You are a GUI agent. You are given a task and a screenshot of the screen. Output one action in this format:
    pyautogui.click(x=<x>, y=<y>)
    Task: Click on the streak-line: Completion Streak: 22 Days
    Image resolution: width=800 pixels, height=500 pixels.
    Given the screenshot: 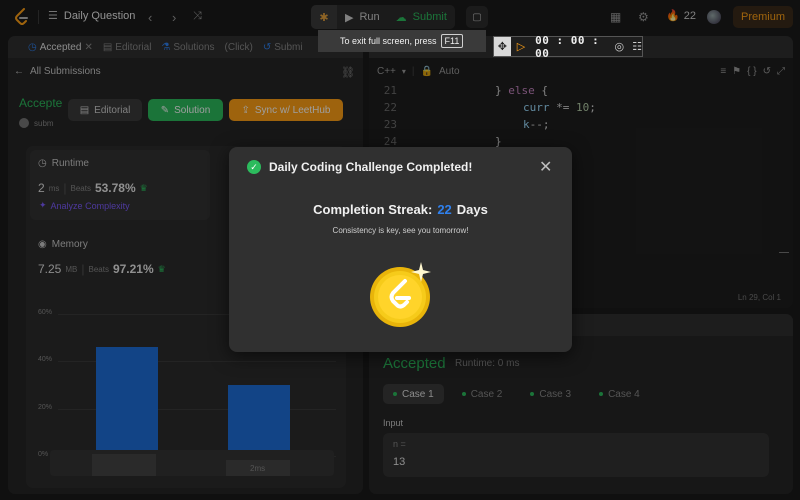 What is the action you would take?
    pyautogui.click(x=400, y=209)
    